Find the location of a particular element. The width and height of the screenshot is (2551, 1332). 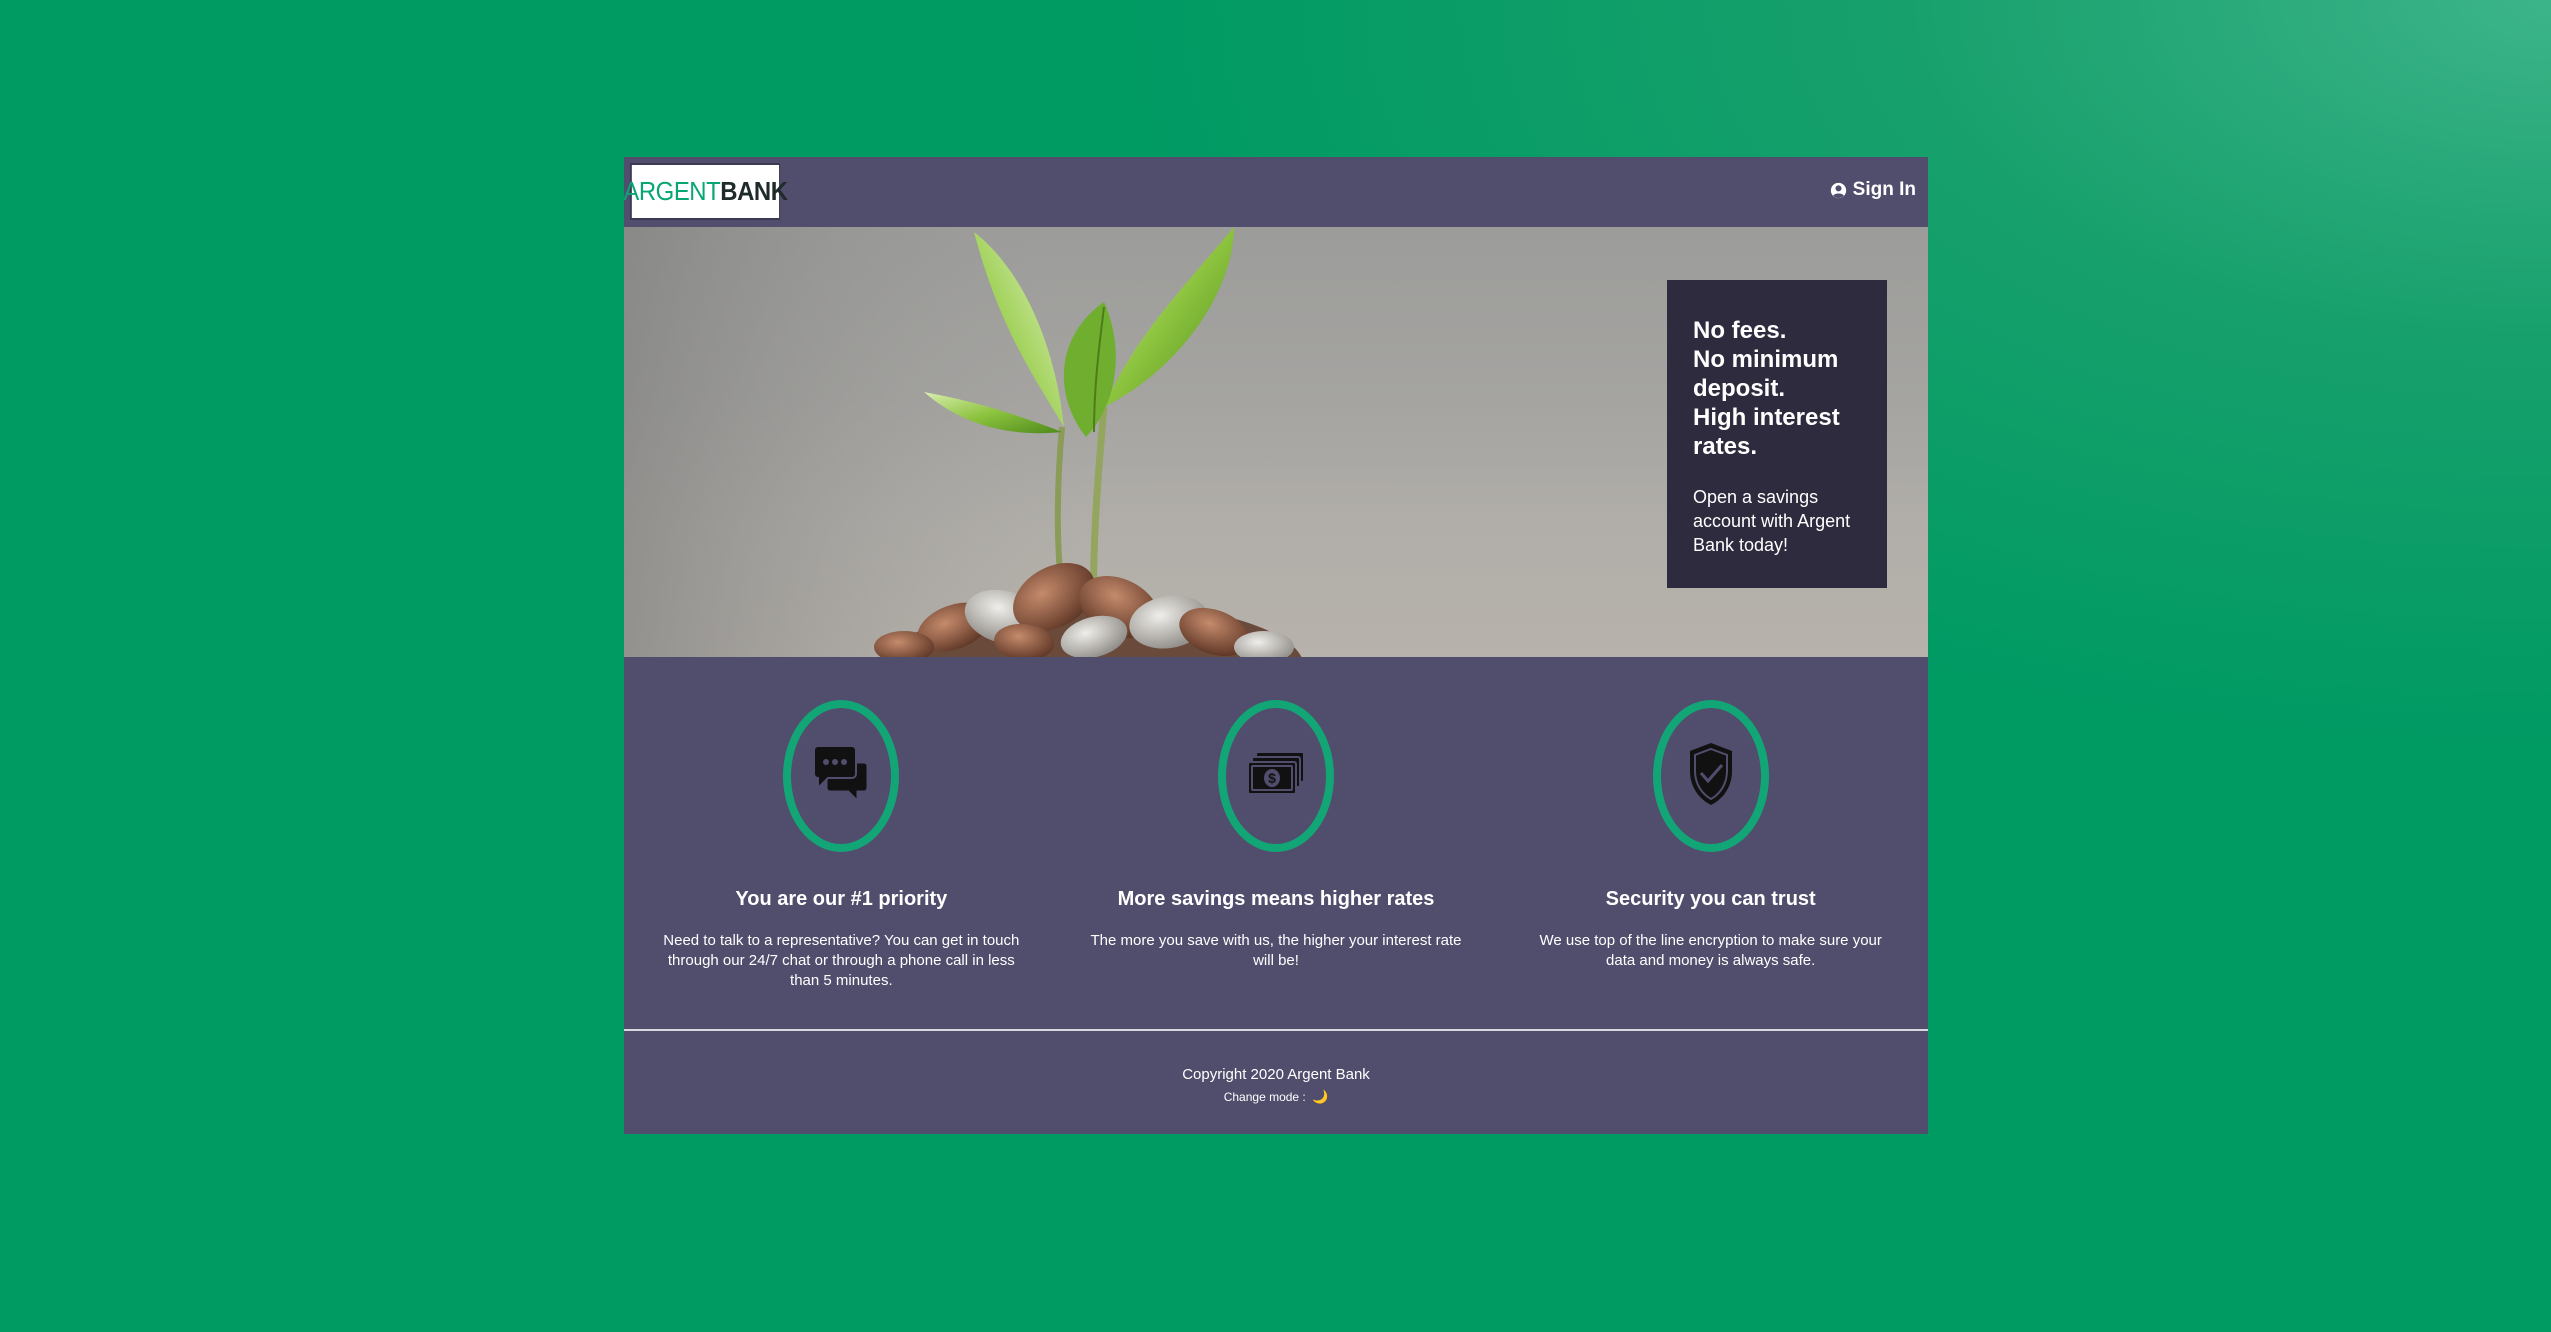

hero-headline-line: High interest is located at coordinates (1766, 417).